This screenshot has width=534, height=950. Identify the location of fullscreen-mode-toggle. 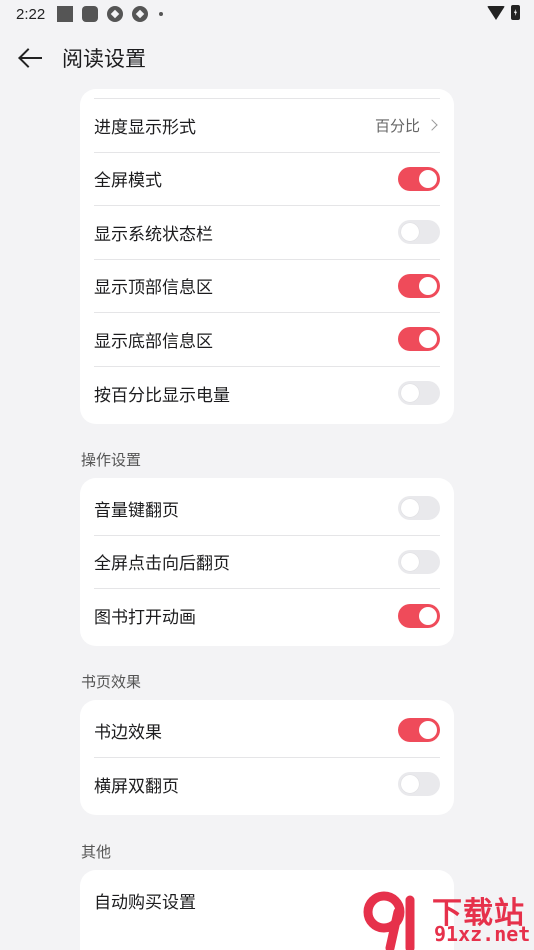
(419, 178).